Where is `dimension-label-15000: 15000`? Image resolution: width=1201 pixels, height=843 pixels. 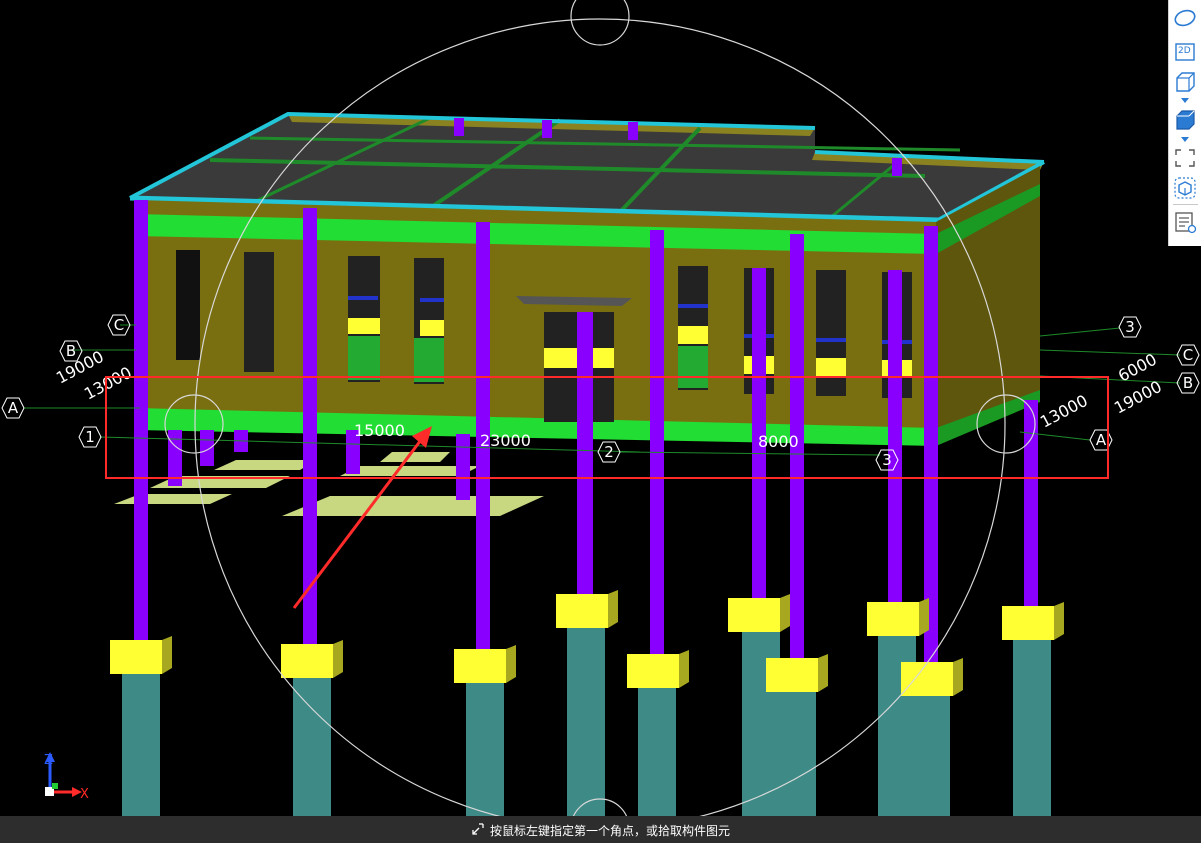 dimension-label-15000: 15000 is located at coordinates (379, 430).